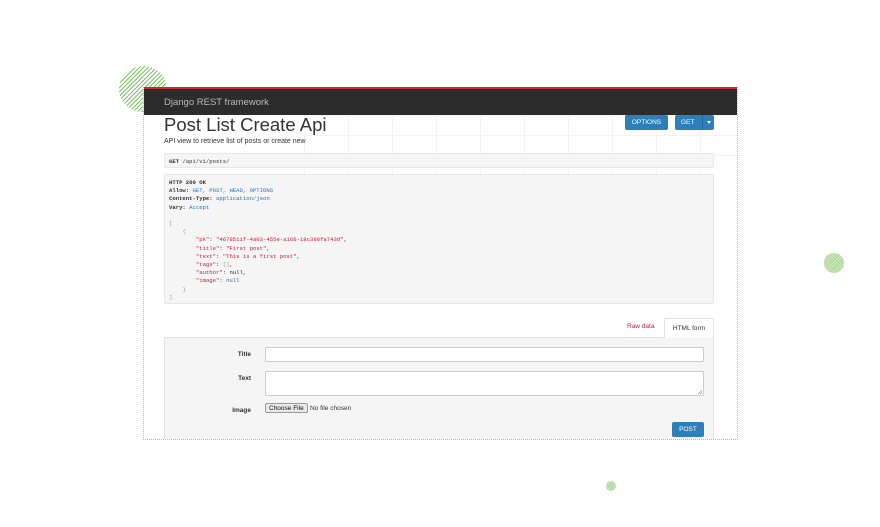 The image size is (880, 527). Describe the element at coordinates (184, 289) in the screenshot. I see `json-brace: }` at that location.